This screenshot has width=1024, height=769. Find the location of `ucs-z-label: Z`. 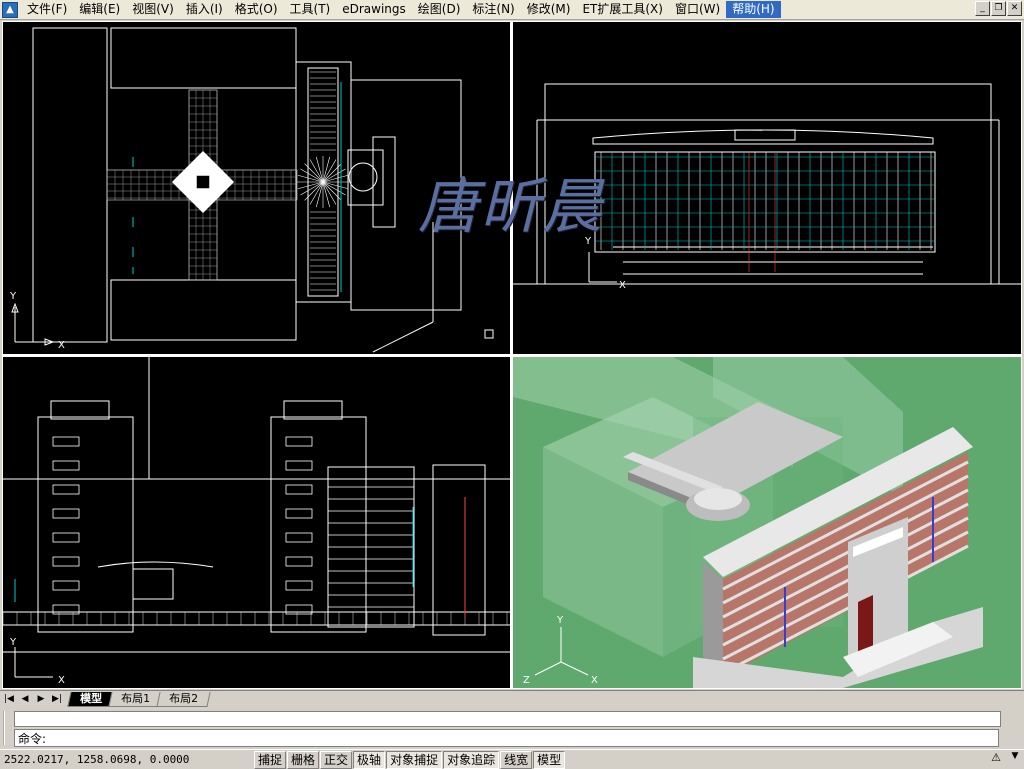

ucs-z-label: Z is located at coordinates (526, 680).